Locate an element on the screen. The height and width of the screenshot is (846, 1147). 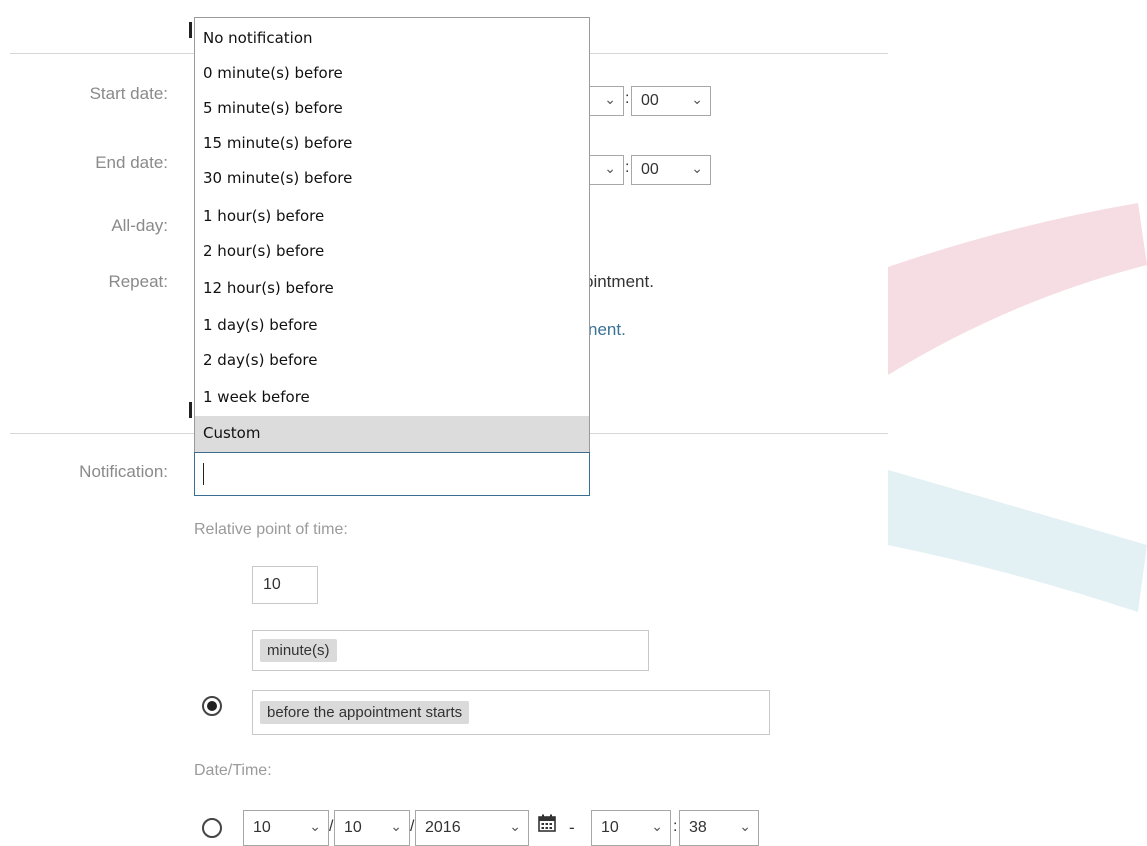
all-day-label: All-day: is located at coordinates (139, 225).